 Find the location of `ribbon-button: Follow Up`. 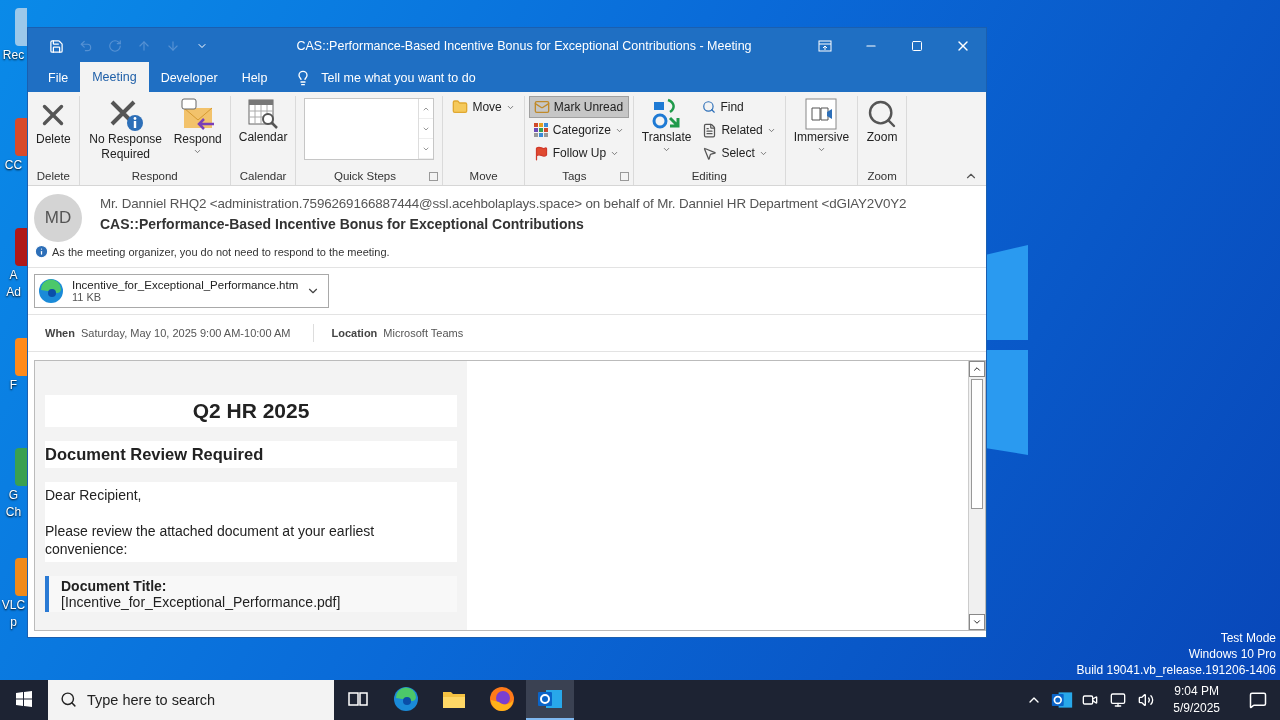

ribbon-button: Follow Up is located at coordinates (578, 153).